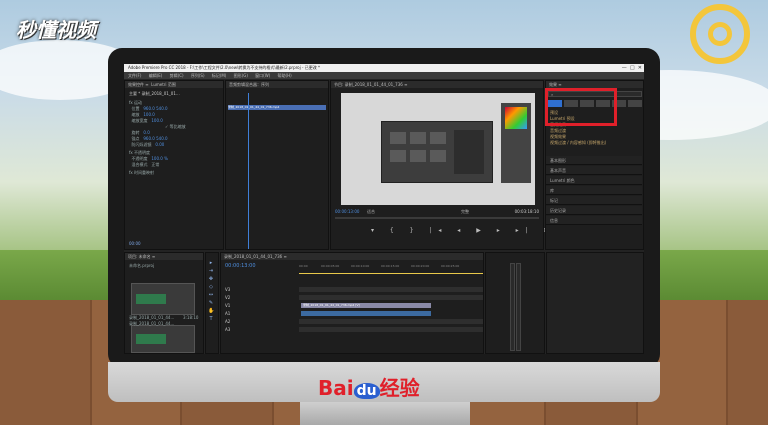  I want to click on audio-clip, so click(366, 313).